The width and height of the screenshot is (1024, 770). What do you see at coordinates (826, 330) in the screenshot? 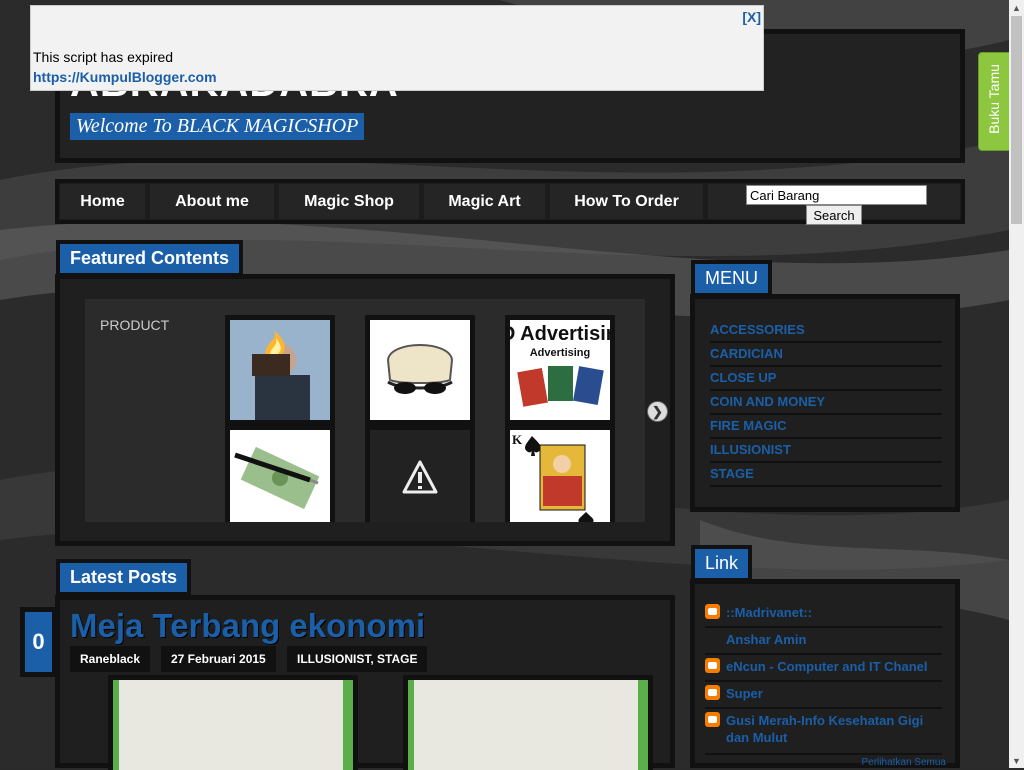
I see `menu-item-accessories: ACCESSORIES` at bounding box center [826, 330].